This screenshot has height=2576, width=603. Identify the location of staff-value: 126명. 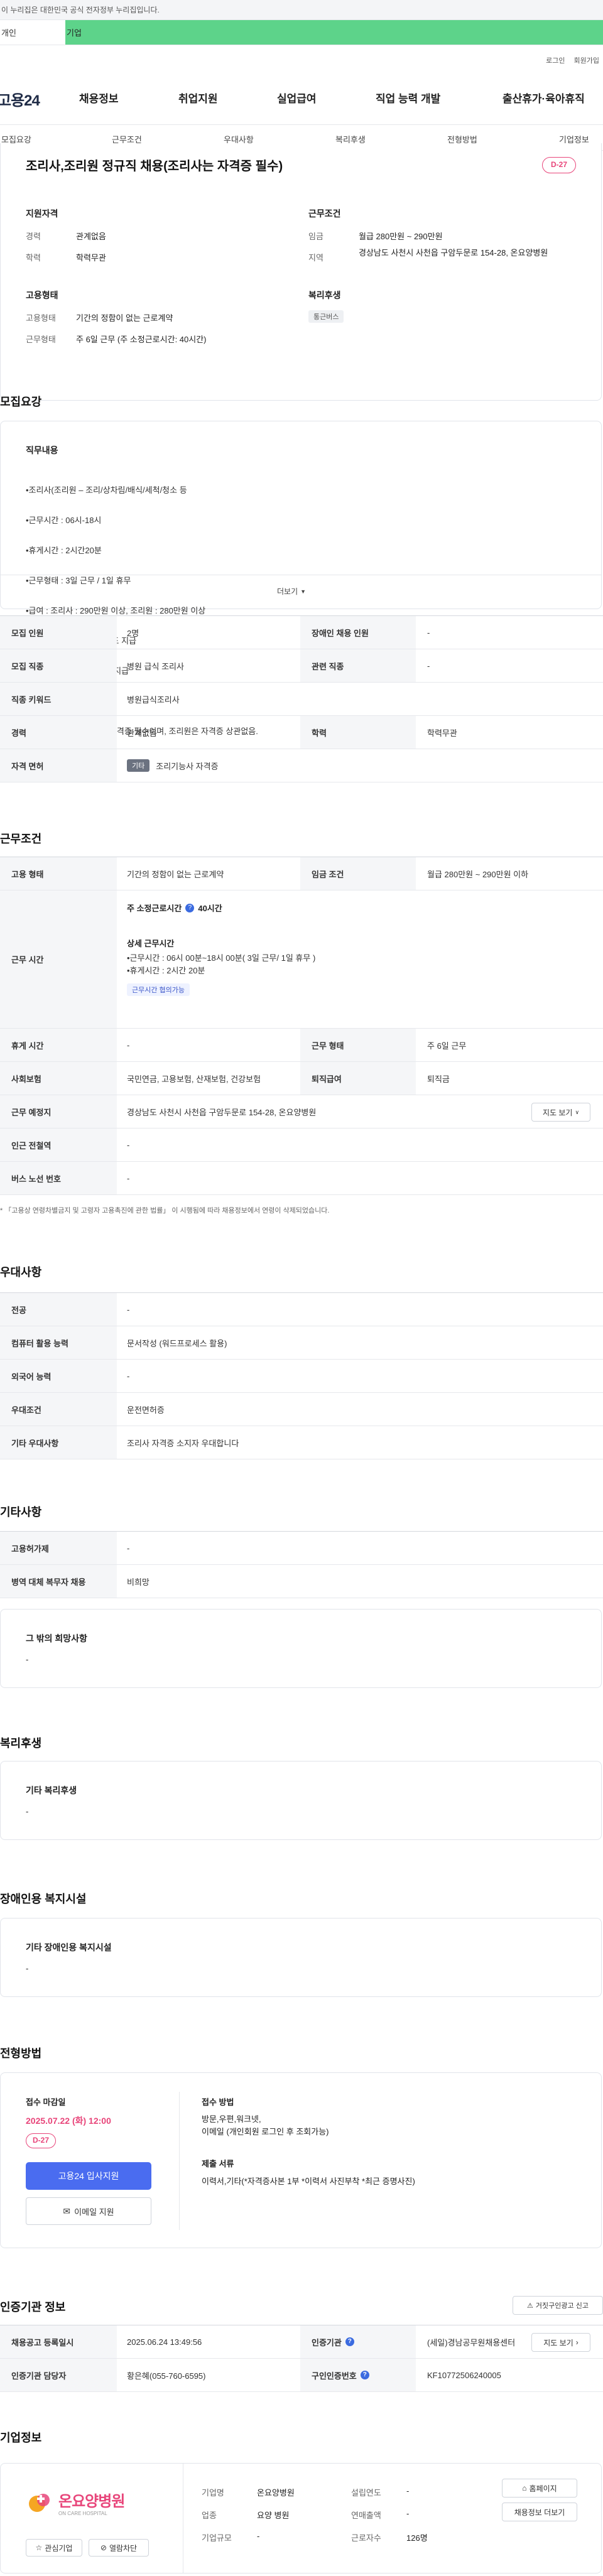
(417, 2538).